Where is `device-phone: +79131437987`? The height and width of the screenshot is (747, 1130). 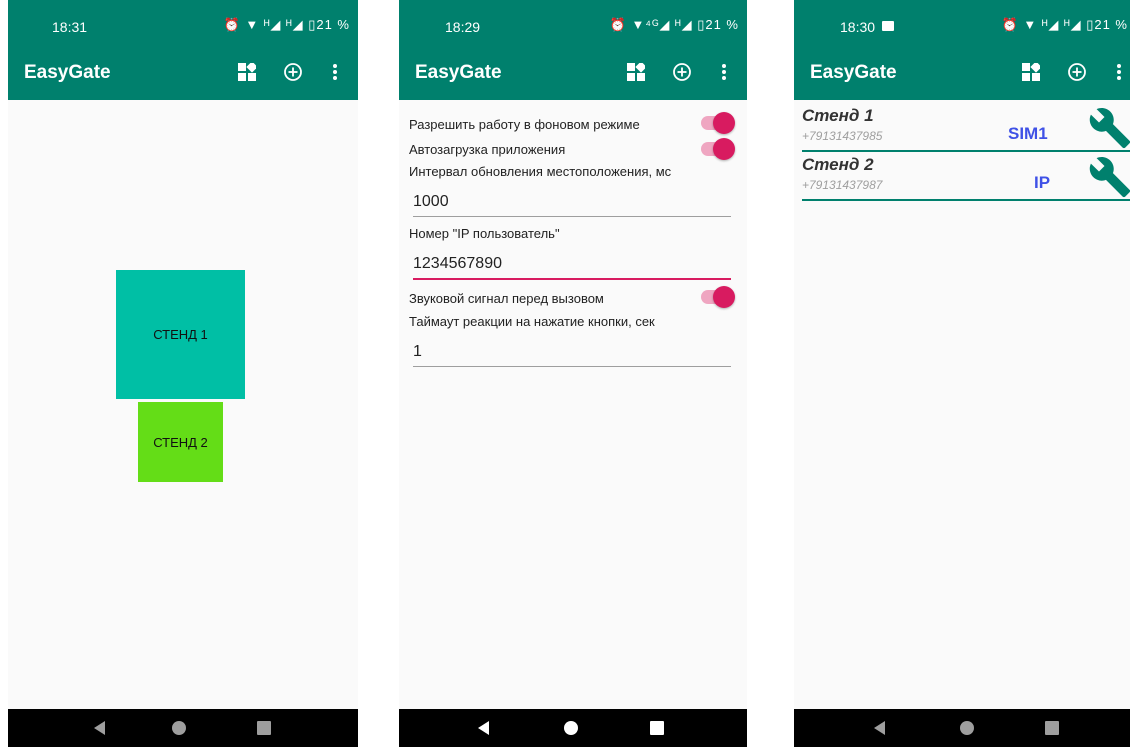
device-phone: +79131437987 is located at coordinates (842, 185).